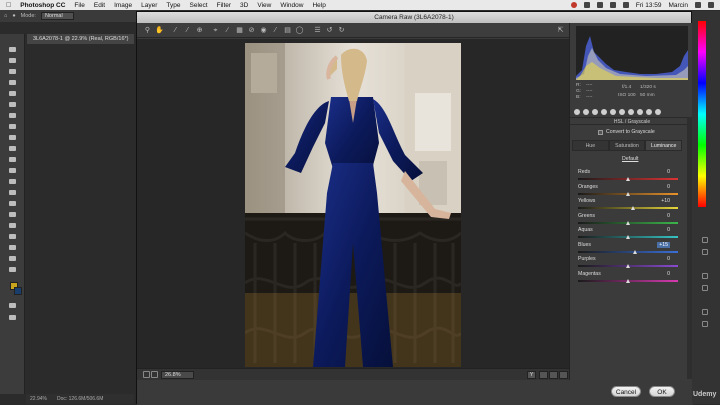 This screenshot has width=720, height=405. Describe the element at coordinates (622, 111) in the screenshot. I see `lens-corrections-panel-icon` at that location.